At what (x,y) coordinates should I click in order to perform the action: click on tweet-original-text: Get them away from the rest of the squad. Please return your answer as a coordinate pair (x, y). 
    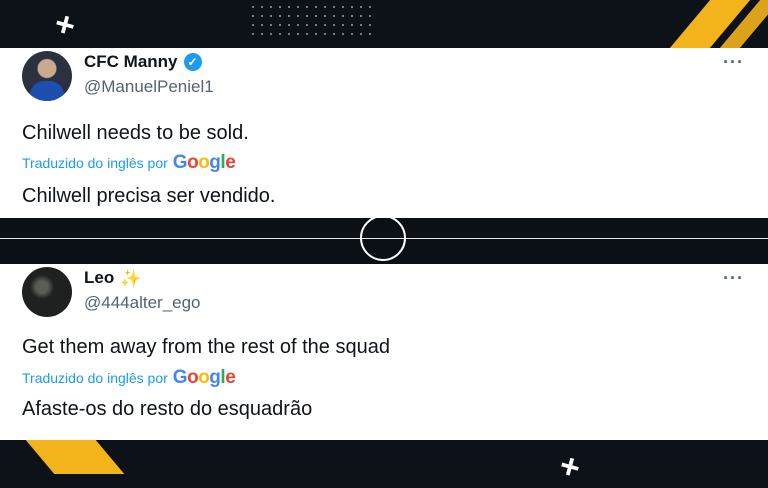
    Looking at the image, I should click on (206, 347).